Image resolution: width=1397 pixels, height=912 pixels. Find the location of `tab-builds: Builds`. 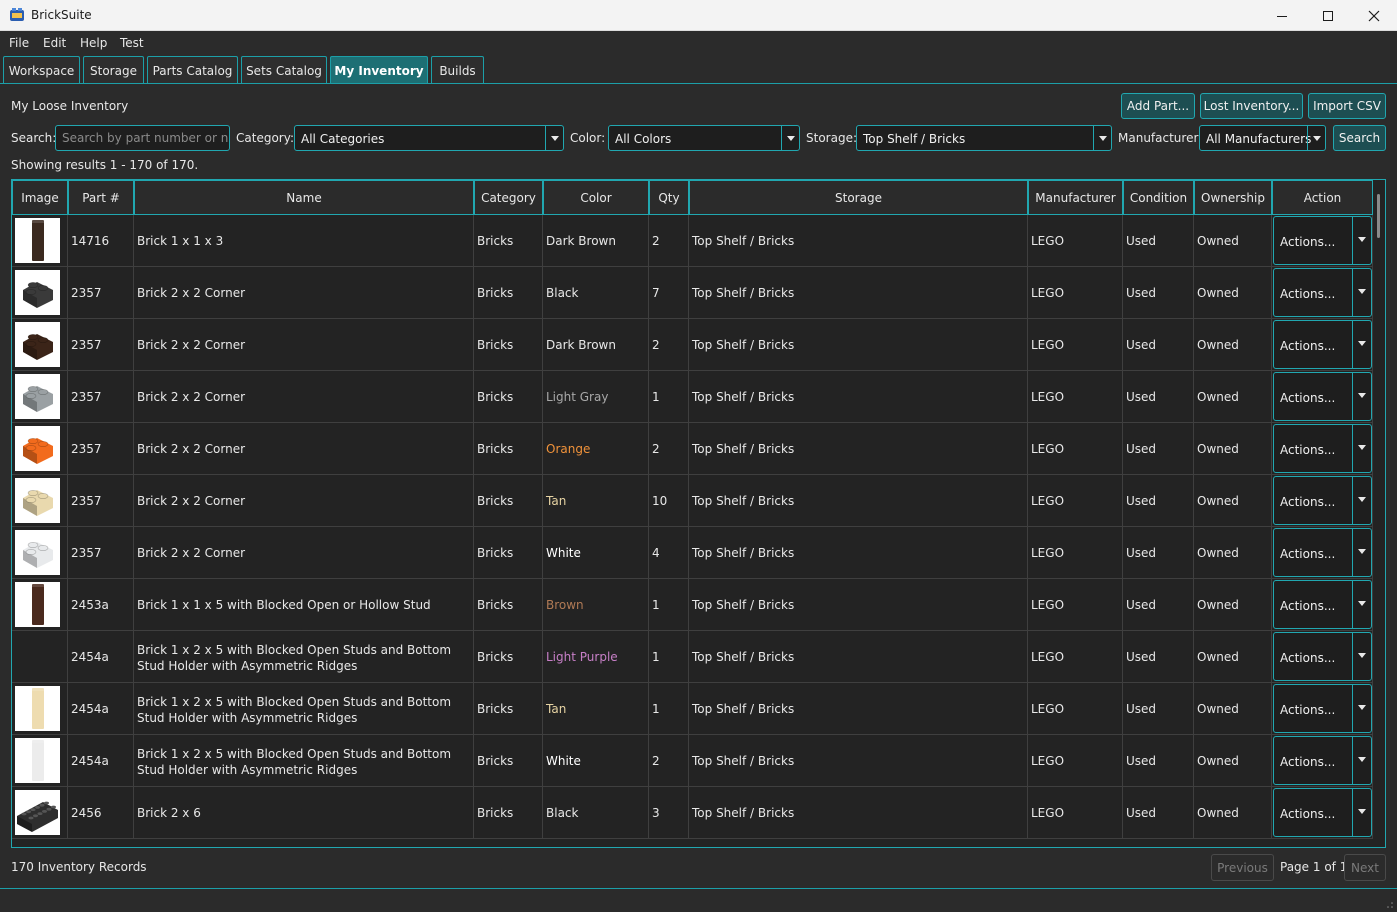

tab-builds: Builds is located at coordinates (457, 70).